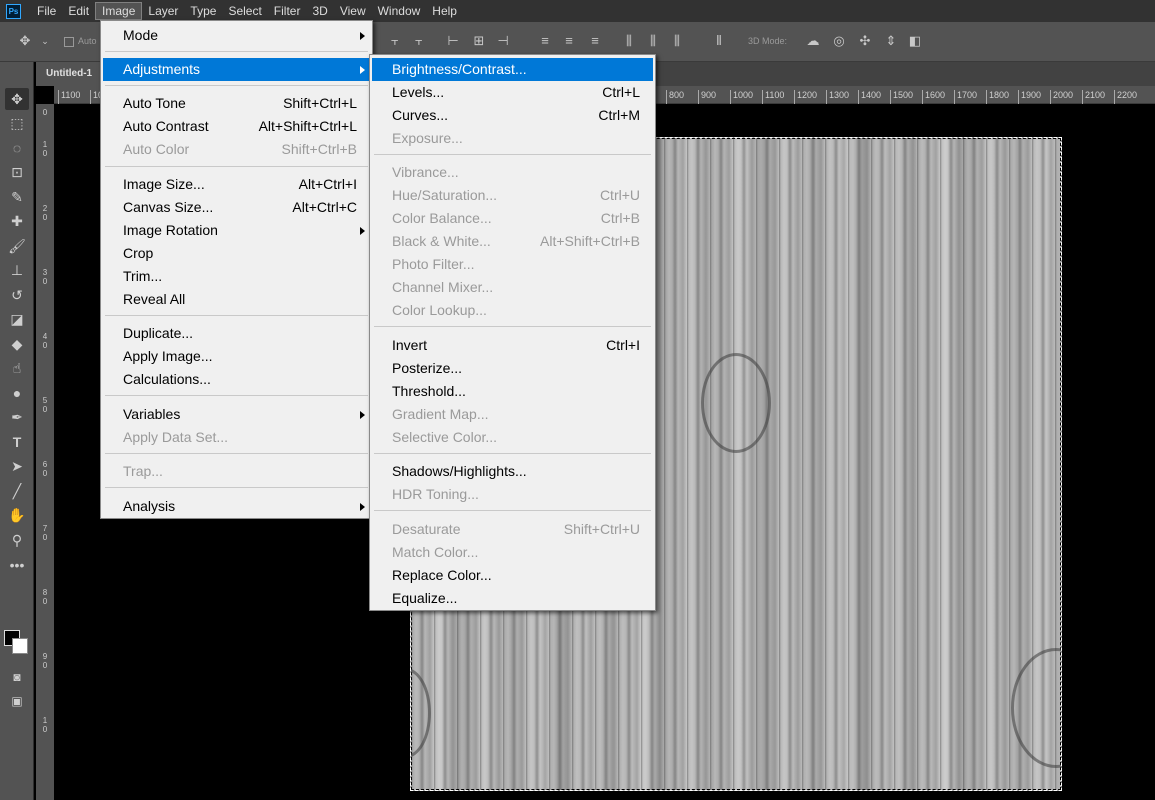  I want to click on hand-tool-icon: ✋, so click(17, 515).